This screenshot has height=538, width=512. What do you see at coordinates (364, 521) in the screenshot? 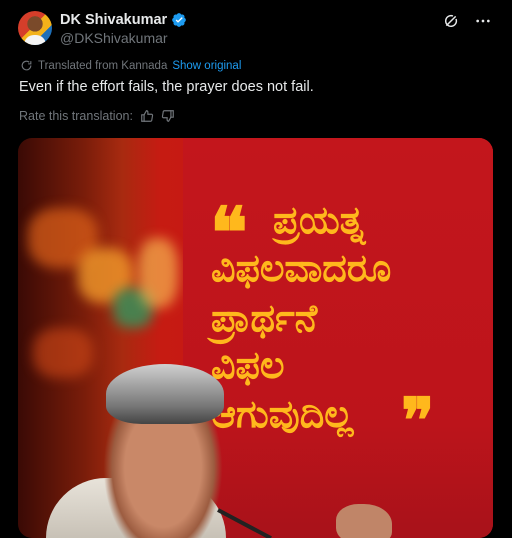
I see `speaker-hand` at bounding box center [364, 521].